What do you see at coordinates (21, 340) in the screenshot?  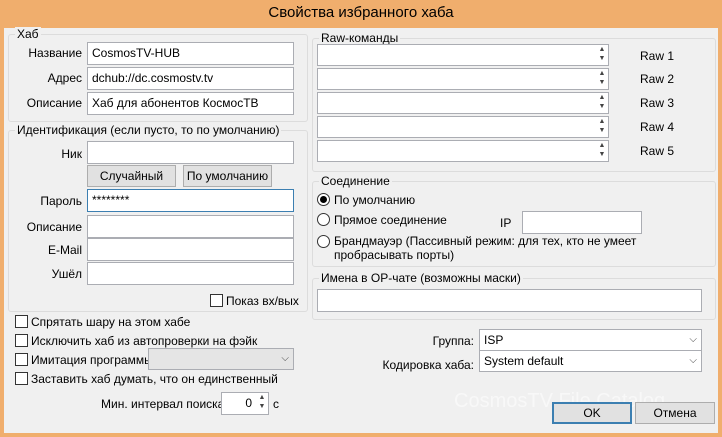 I see `exclude-check-checkbox` at bounding box center [21, 340].